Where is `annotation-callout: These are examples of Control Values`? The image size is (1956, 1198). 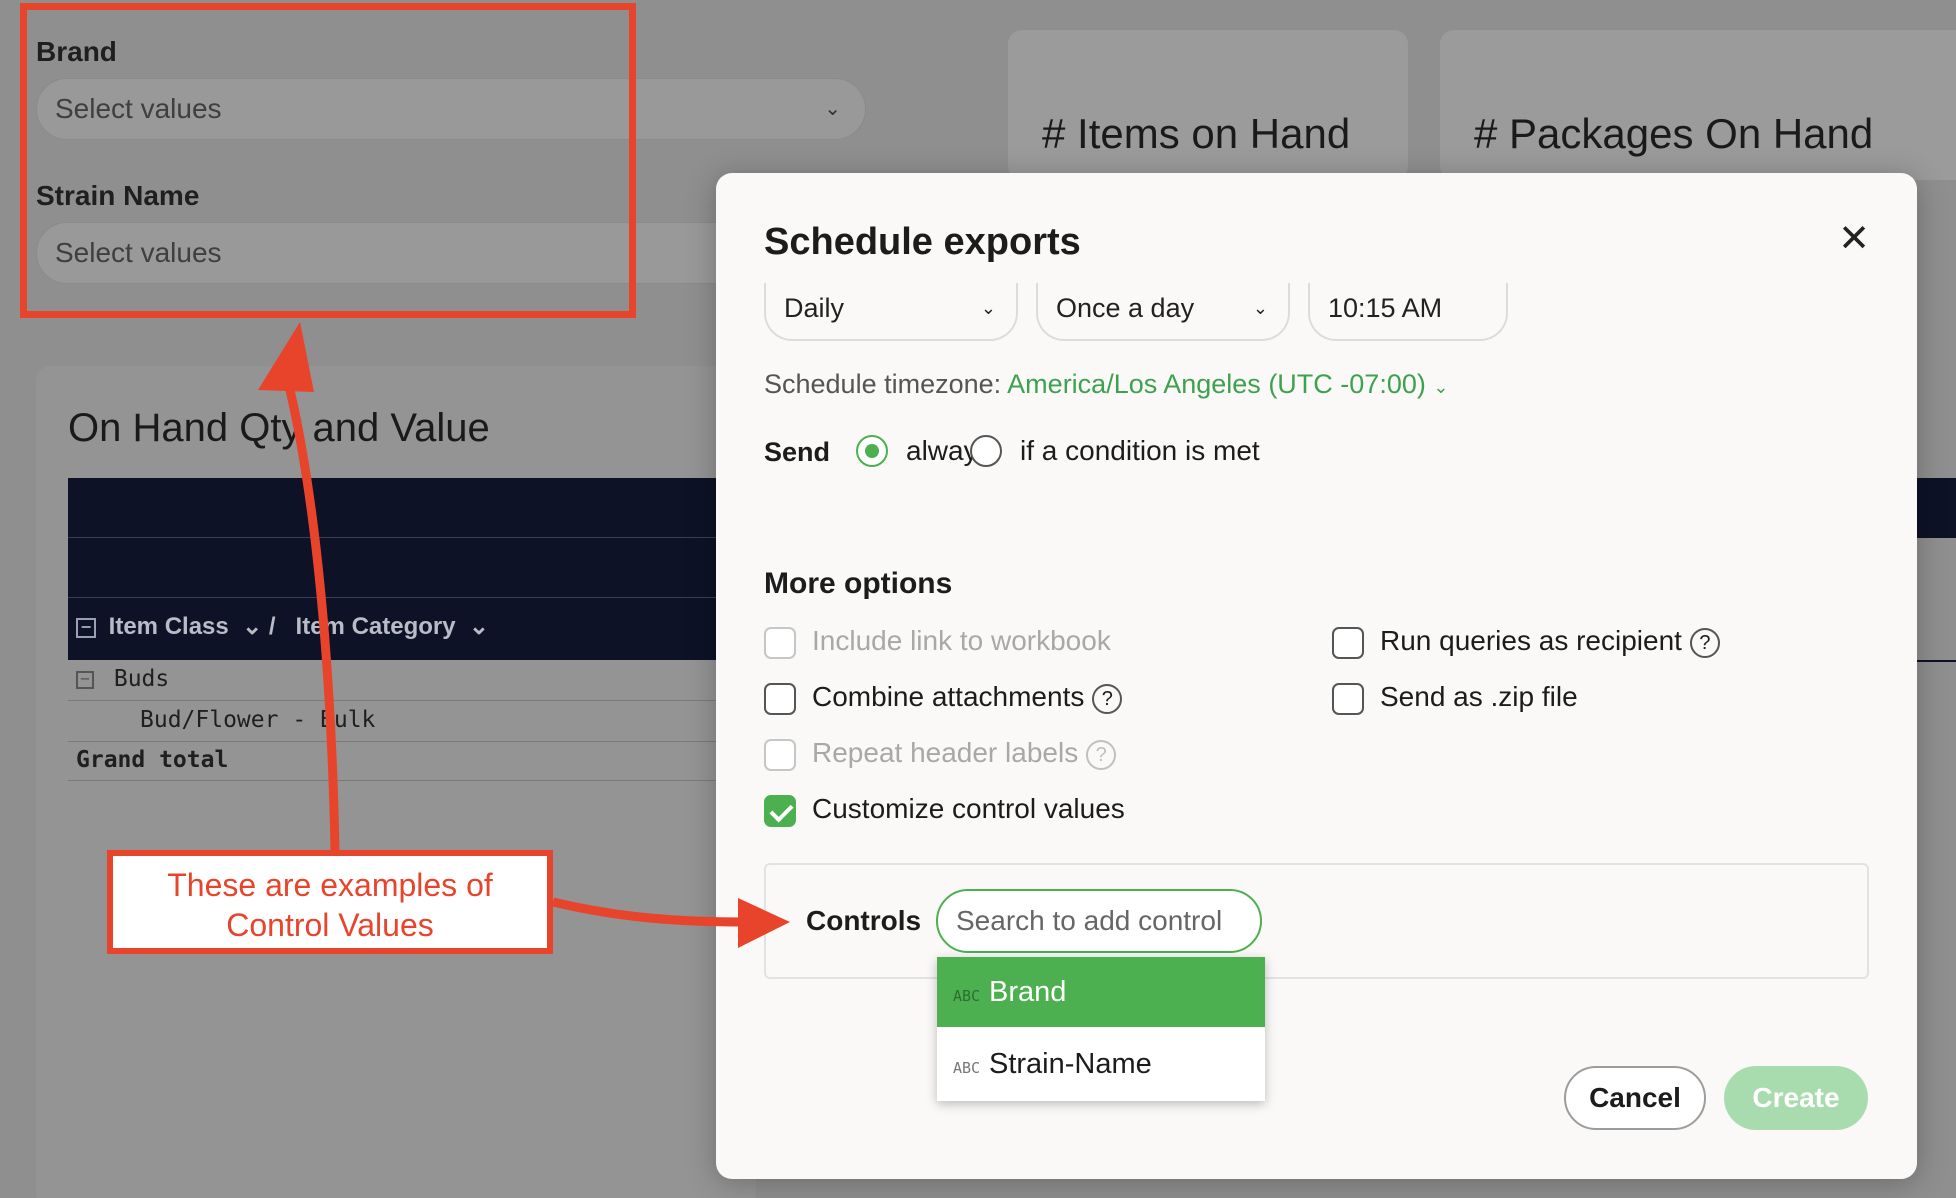
annotation-callout: These are examples of Control Values is located at coordinates (330, 902).